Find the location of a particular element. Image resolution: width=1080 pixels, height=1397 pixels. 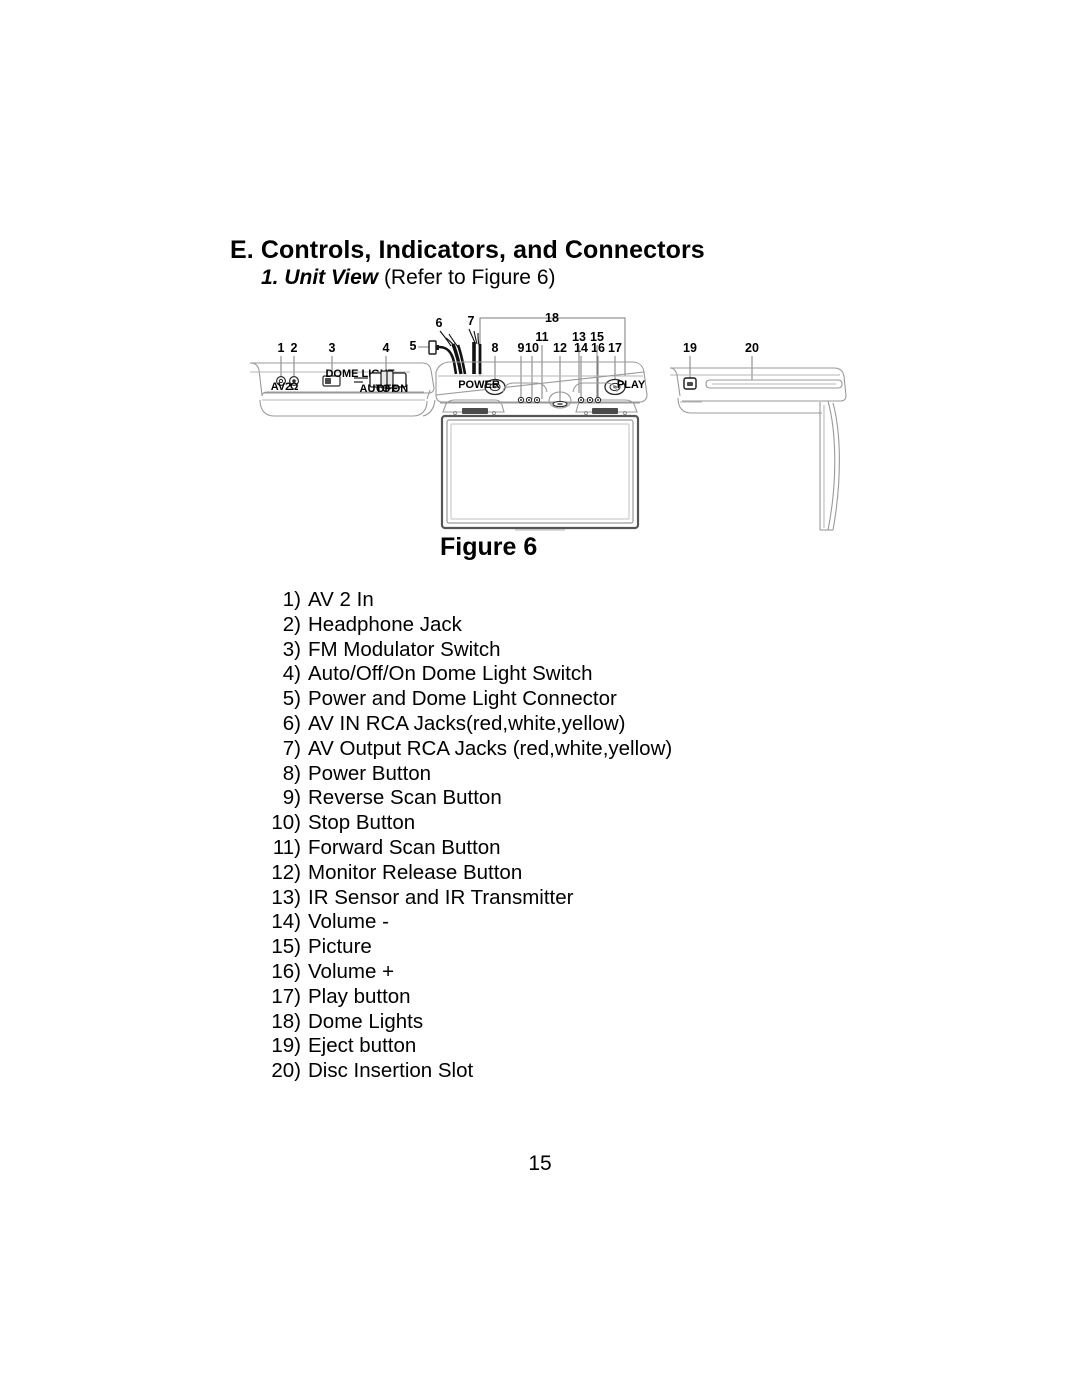

left-side-view-drawing: 1 2 3 4 AV2 Ω DOME LIGHT AUTO OFF ON is located at coordinates (343, 379).